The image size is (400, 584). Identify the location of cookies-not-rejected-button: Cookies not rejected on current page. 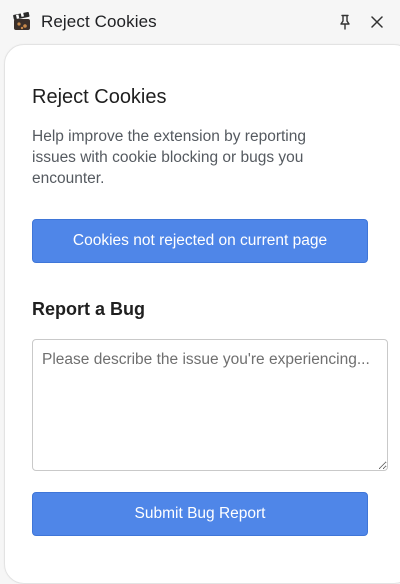
(200, 241).